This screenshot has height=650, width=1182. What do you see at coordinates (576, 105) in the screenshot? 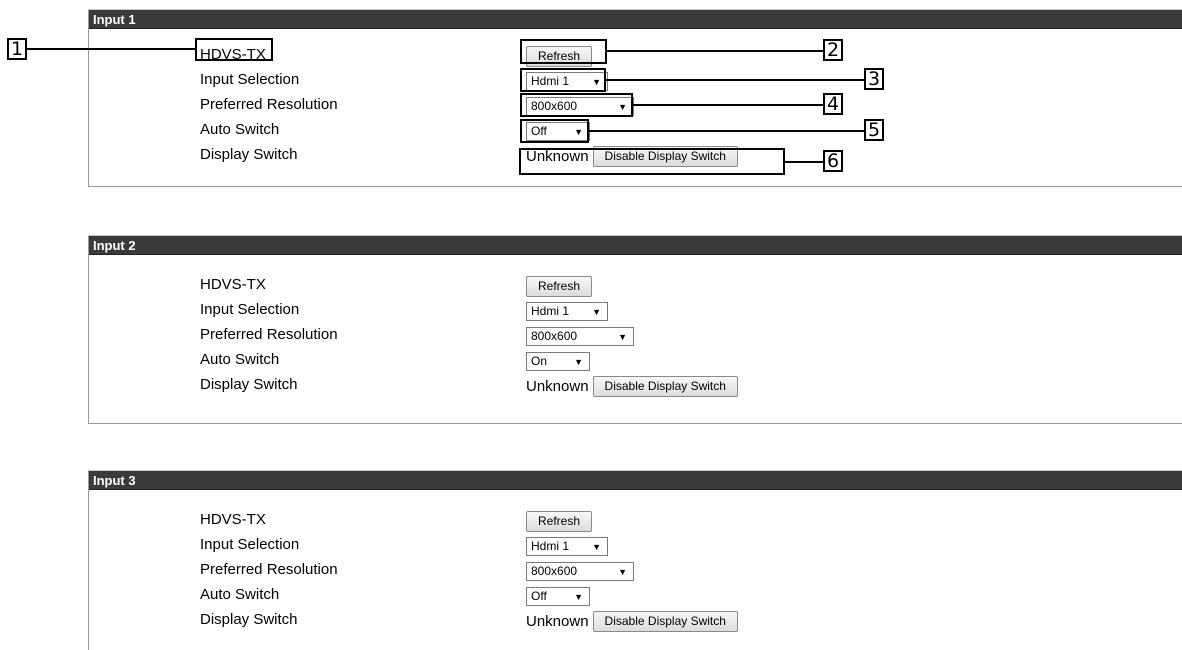
I see `callout-4-highlight` at bounding box center [576, 105].